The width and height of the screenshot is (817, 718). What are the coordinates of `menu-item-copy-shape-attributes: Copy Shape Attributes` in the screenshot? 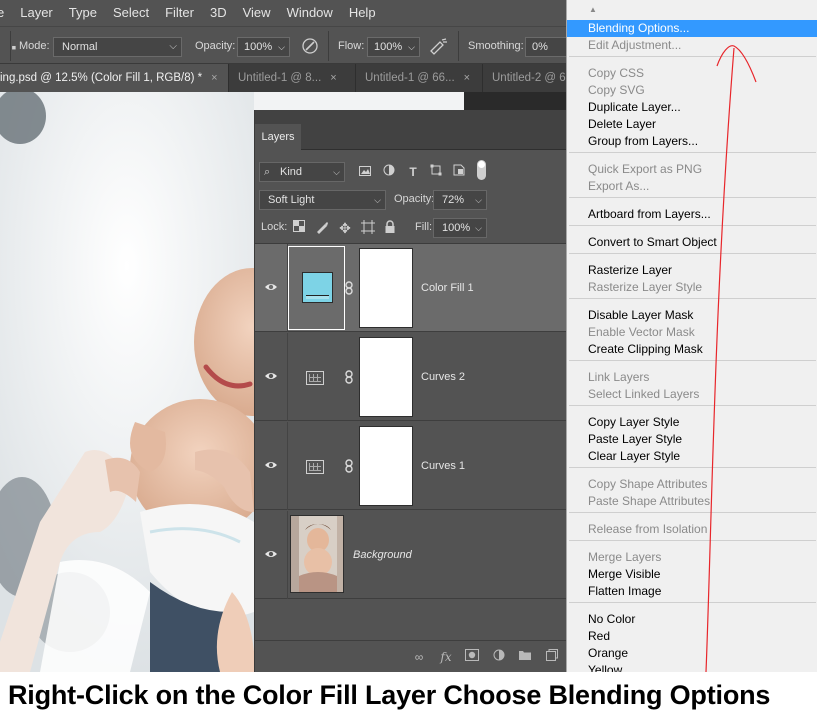 It's located at (648, 484).